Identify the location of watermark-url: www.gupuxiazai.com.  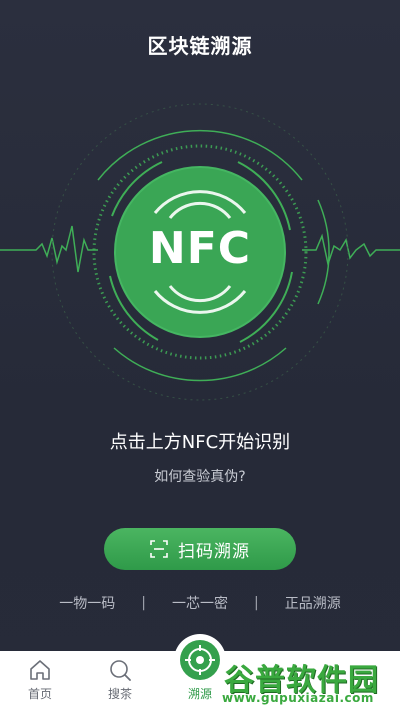
(298, 698).